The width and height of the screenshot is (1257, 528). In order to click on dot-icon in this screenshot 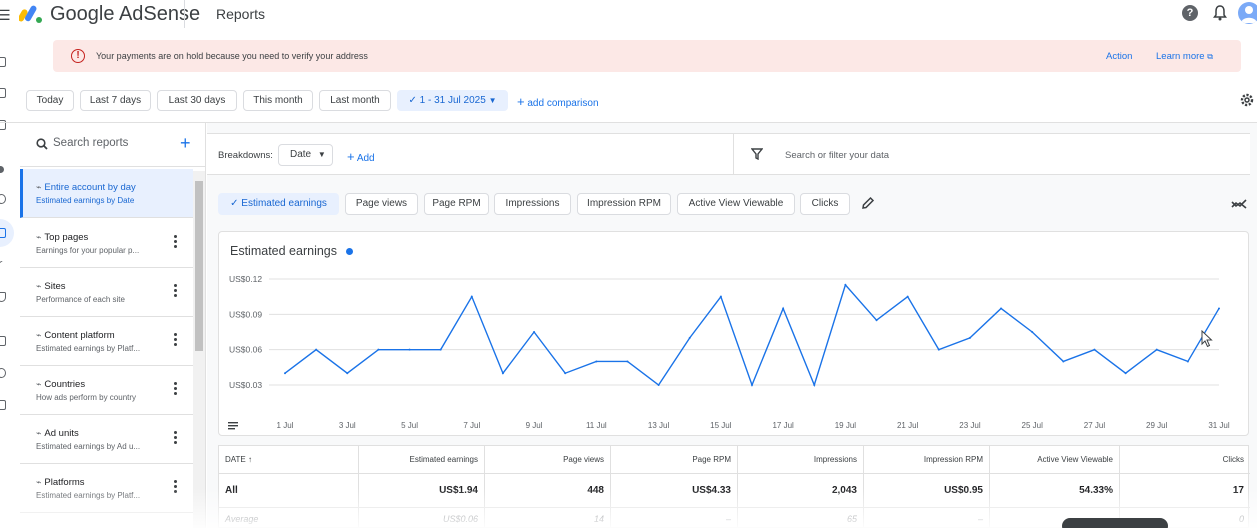, I will do `click(2, 169)`.